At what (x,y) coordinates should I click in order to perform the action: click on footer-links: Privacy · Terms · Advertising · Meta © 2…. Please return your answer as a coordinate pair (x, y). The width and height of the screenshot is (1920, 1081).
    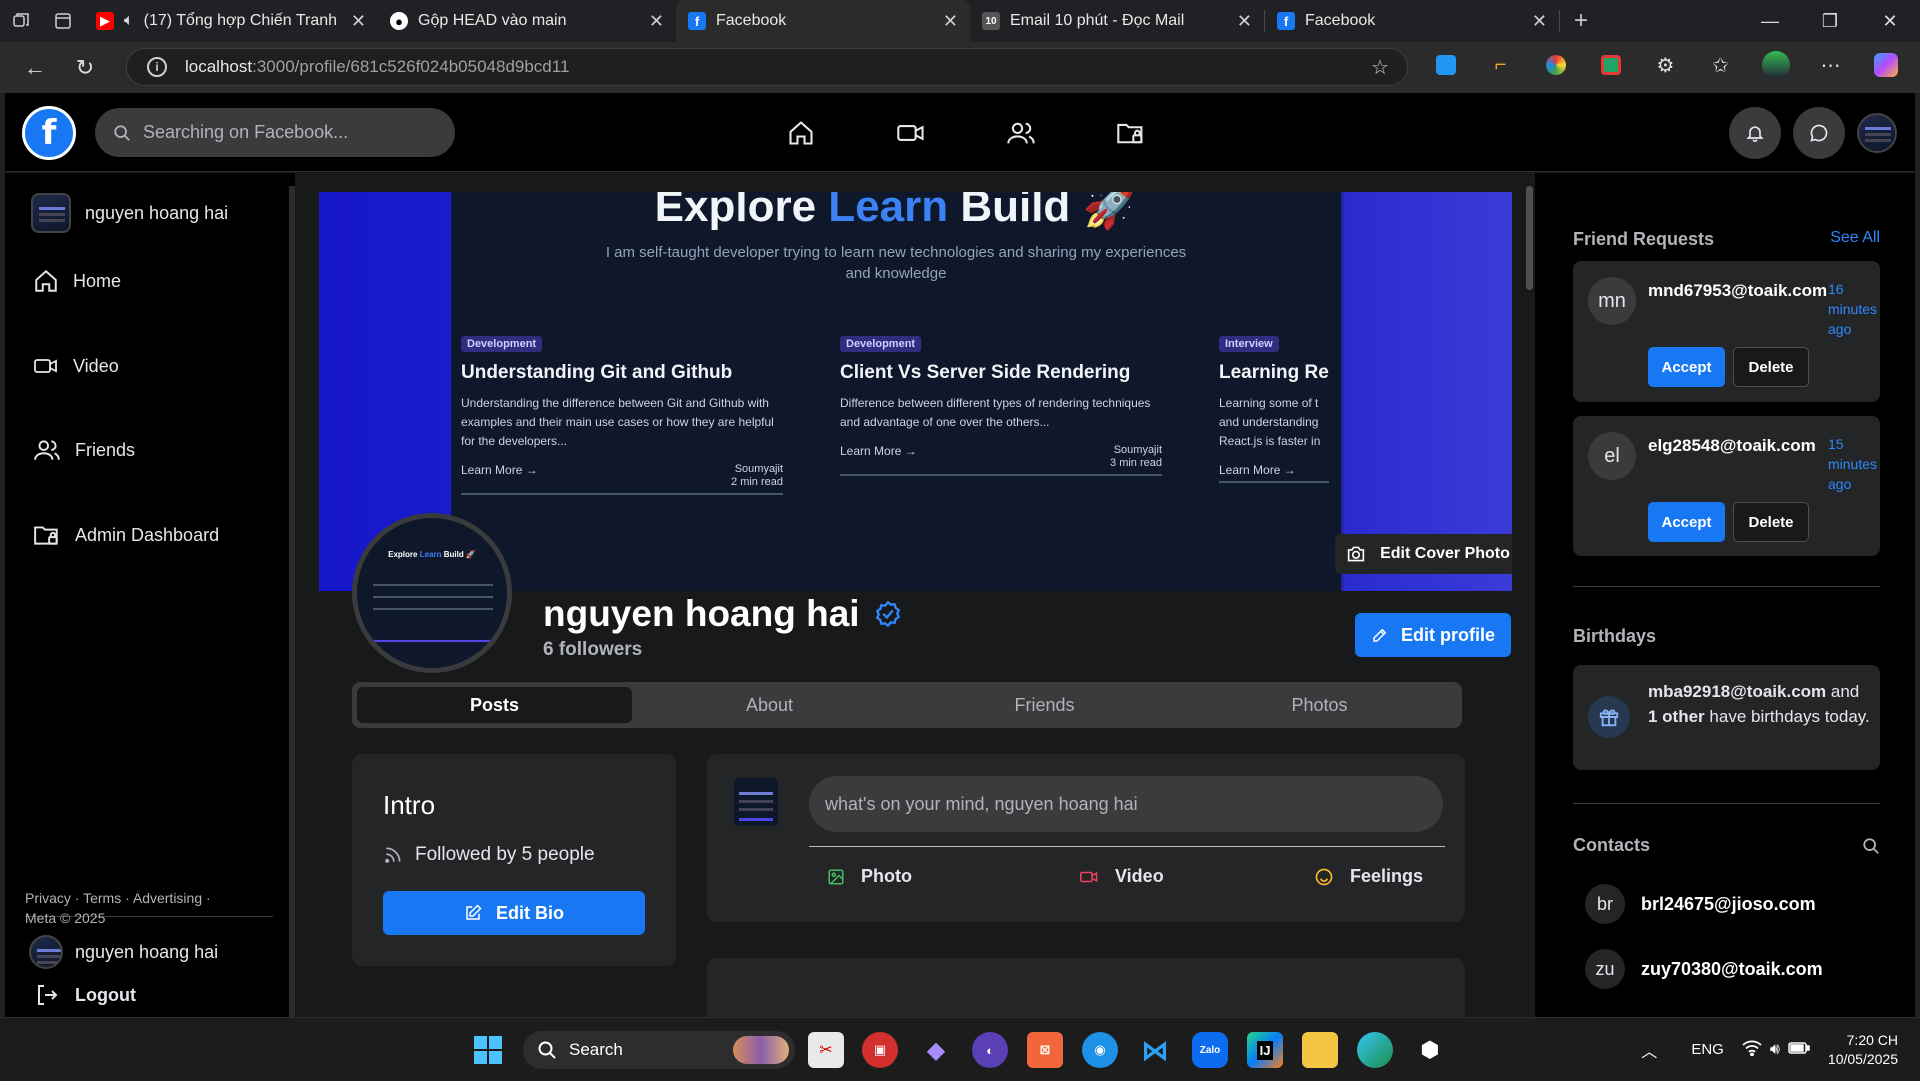
    Looking at the image, I should click on (125, 908).